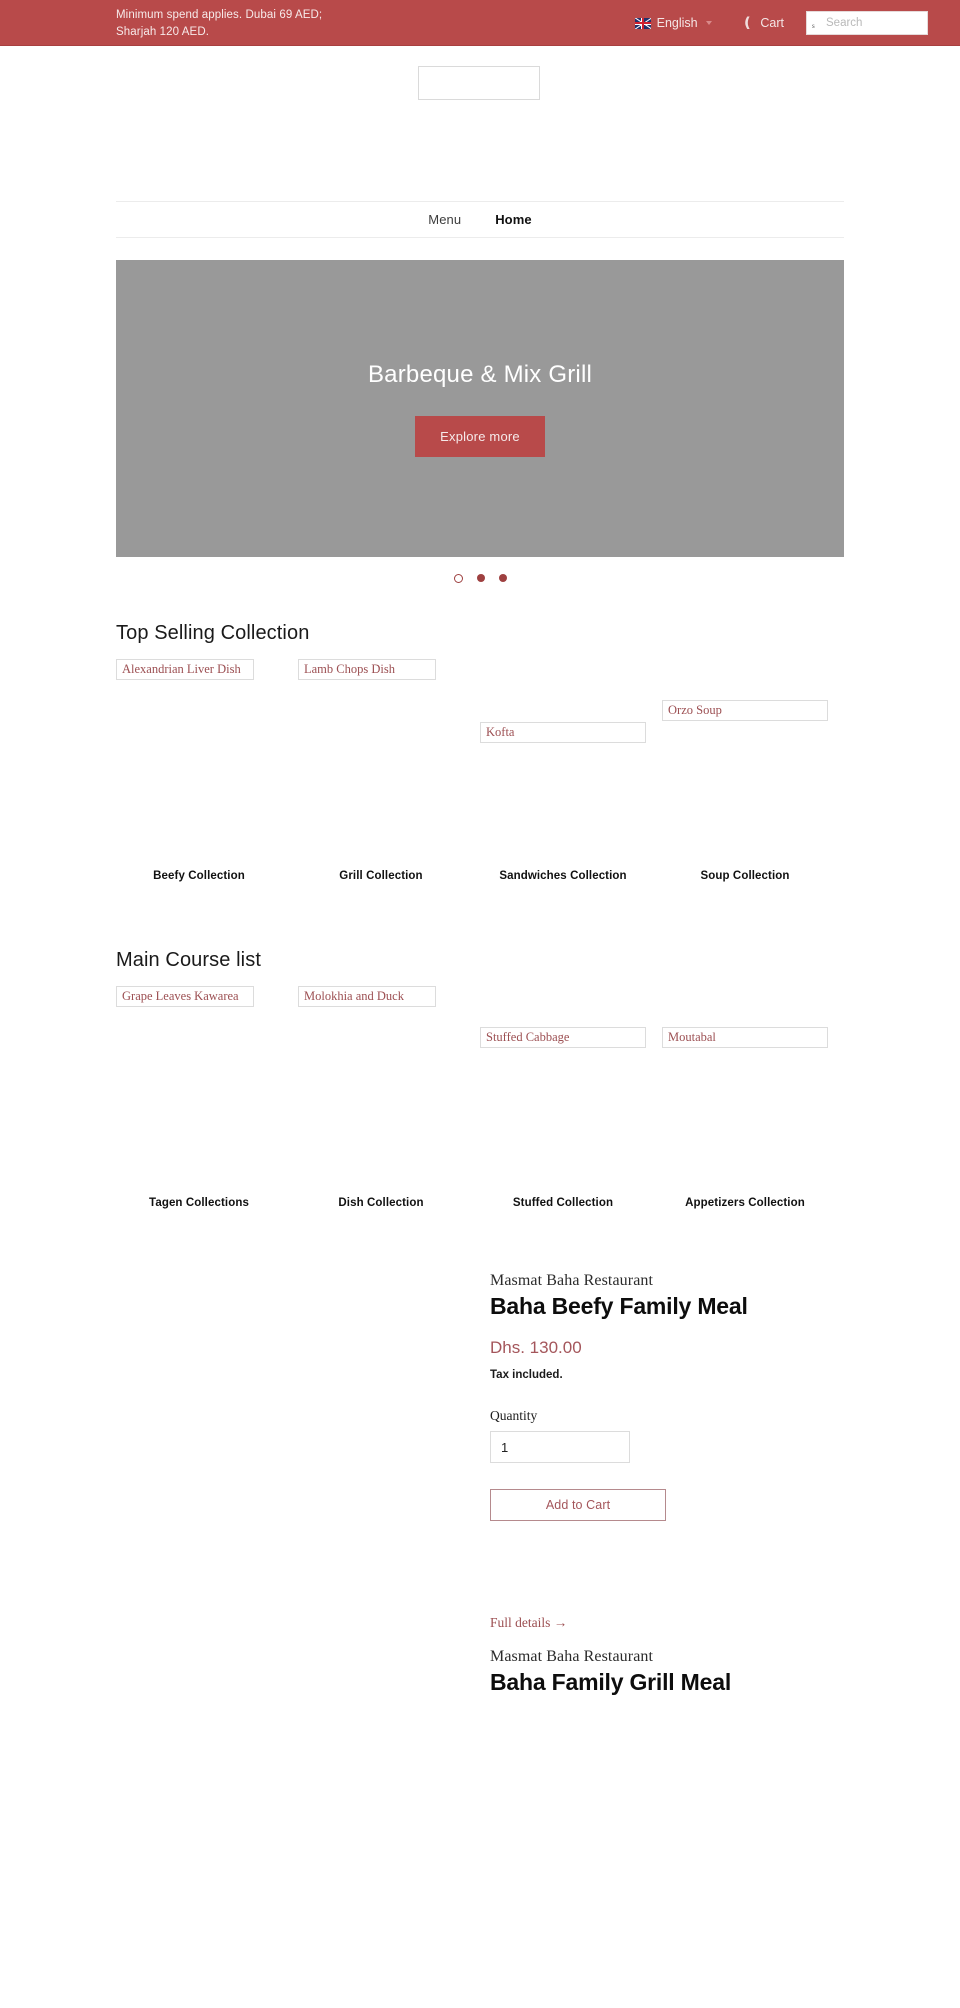  I want to click on search-icon: s, so click(813, 26).